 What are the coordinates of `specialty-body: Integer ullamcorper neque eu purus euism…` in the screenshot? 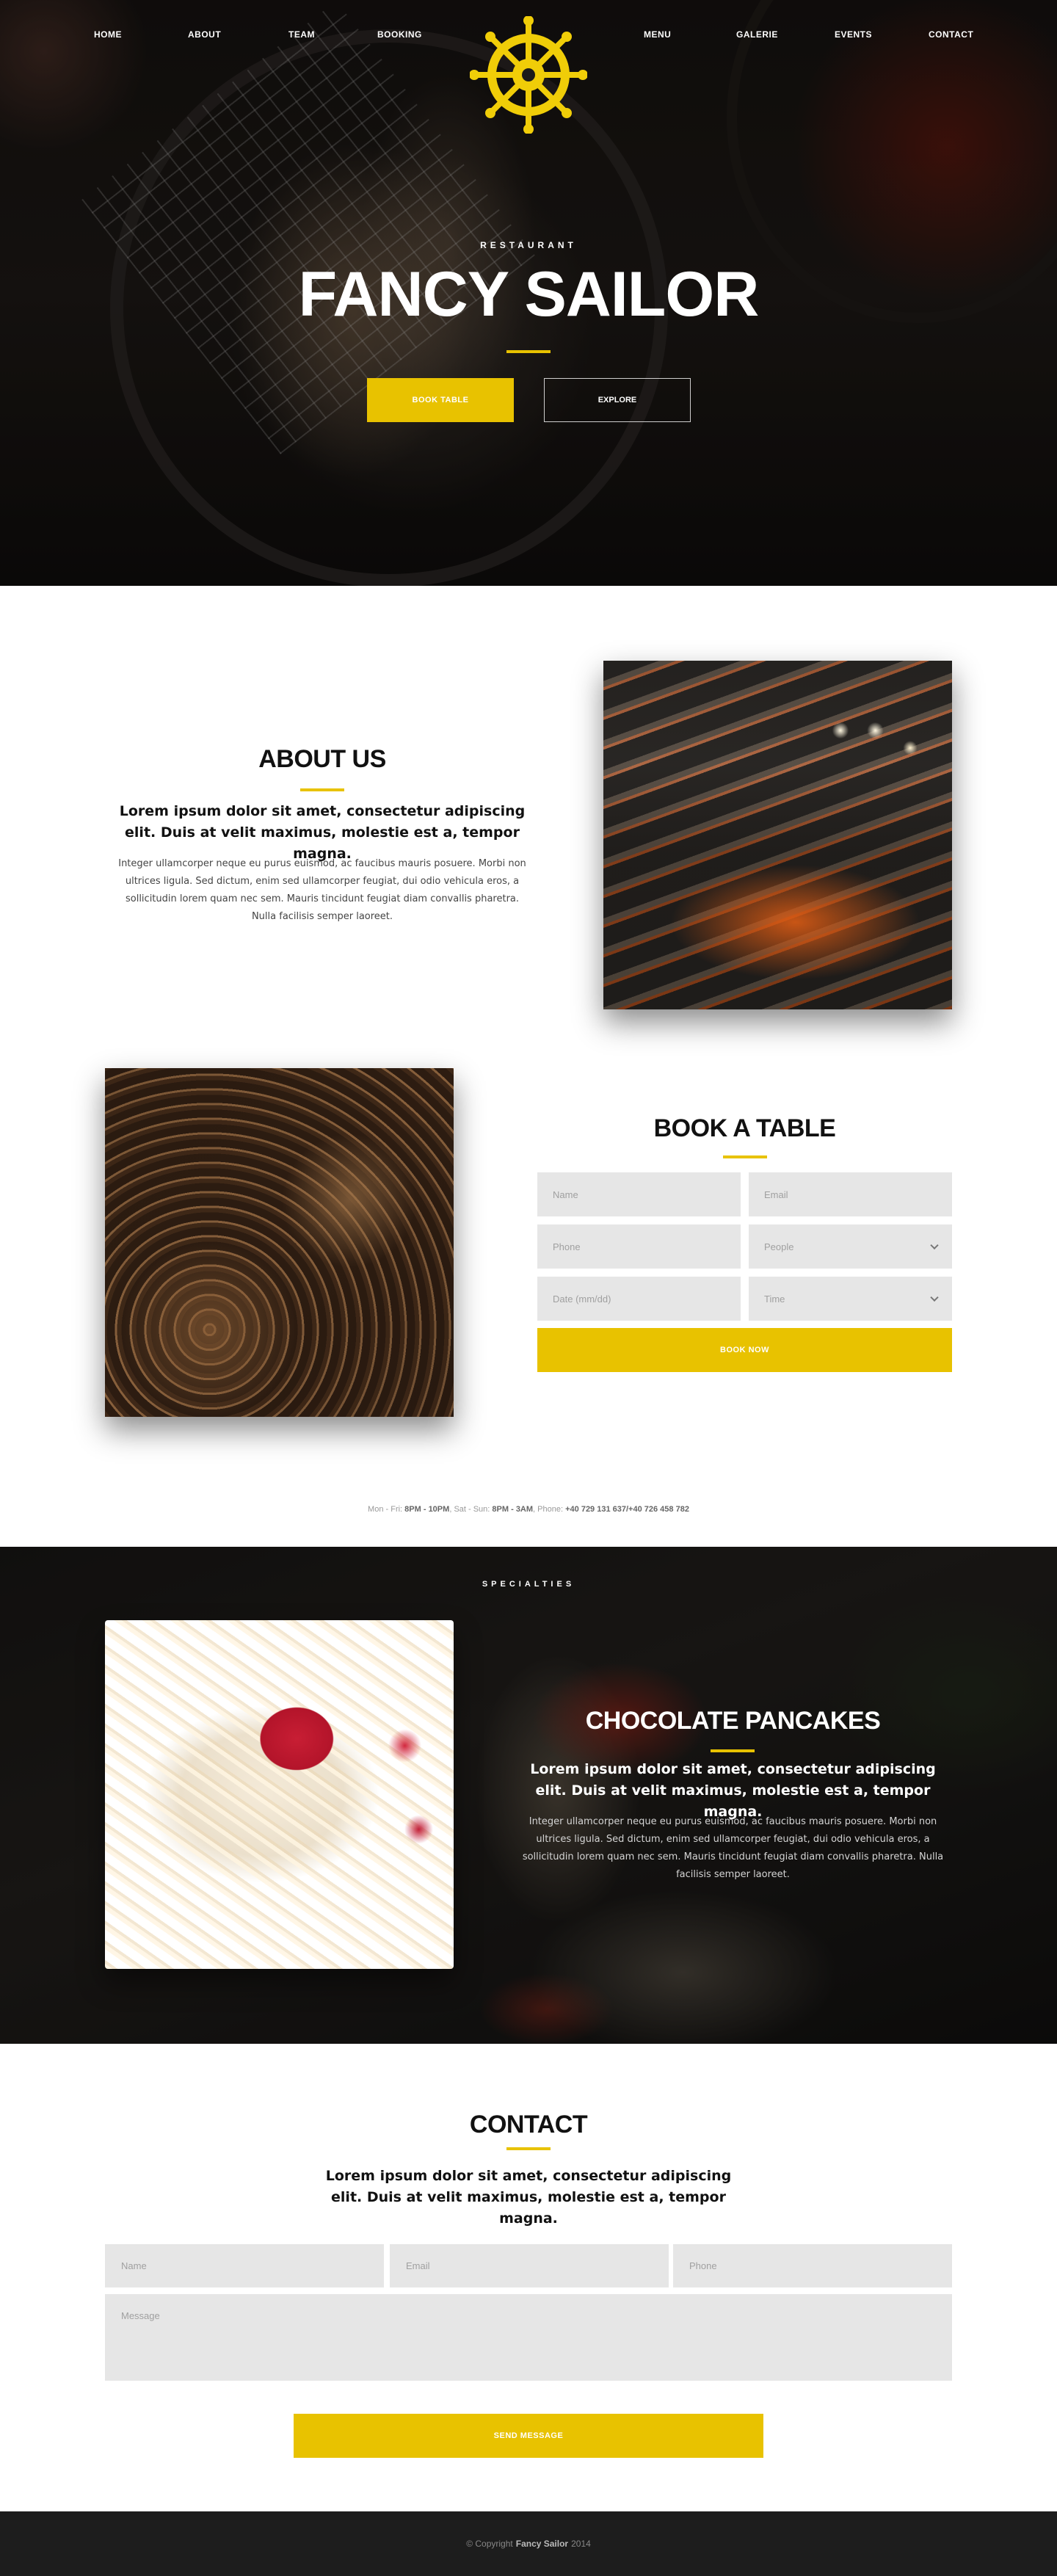 It's located at (733, 1848).